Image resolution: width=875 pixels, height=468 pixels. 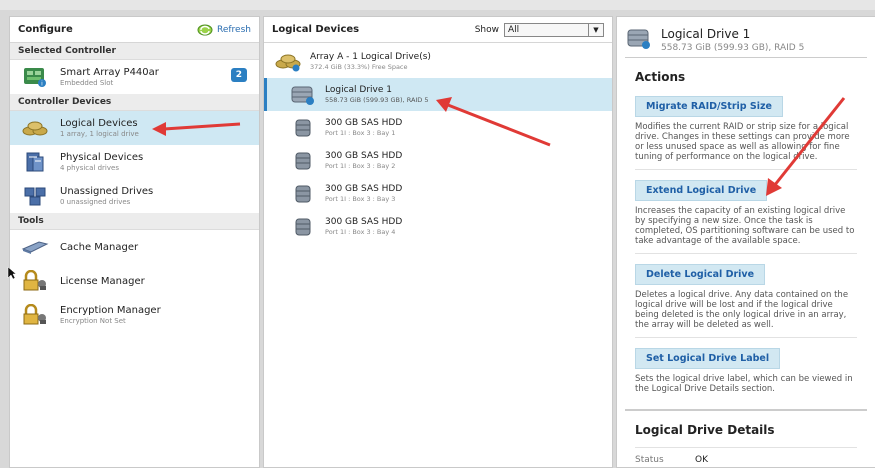 What do you see at coordinates (706, 34) in the screenshot?
I see `detail-title: Logical Drive 1` at bounding box center [706, 34].